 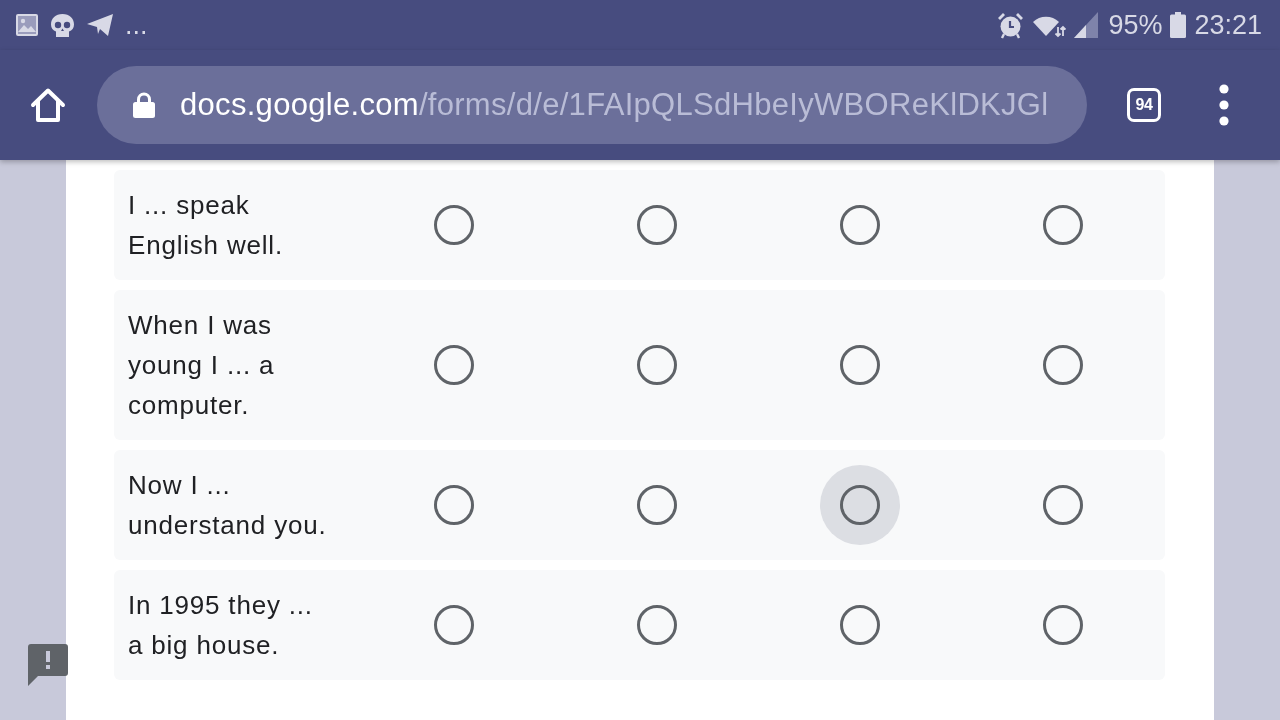 I want to click on feedback-alert-icon, so click(x=48, y=665).